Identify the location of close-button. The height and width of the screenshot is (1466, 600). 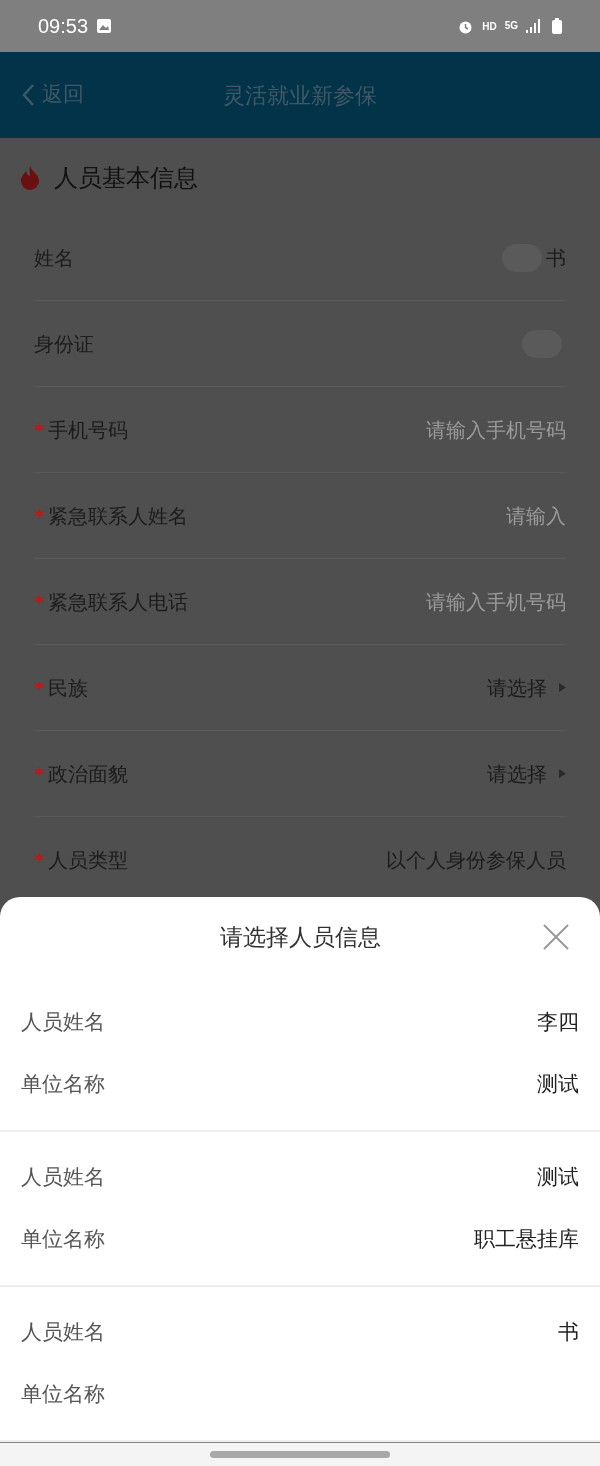
(556, 937).